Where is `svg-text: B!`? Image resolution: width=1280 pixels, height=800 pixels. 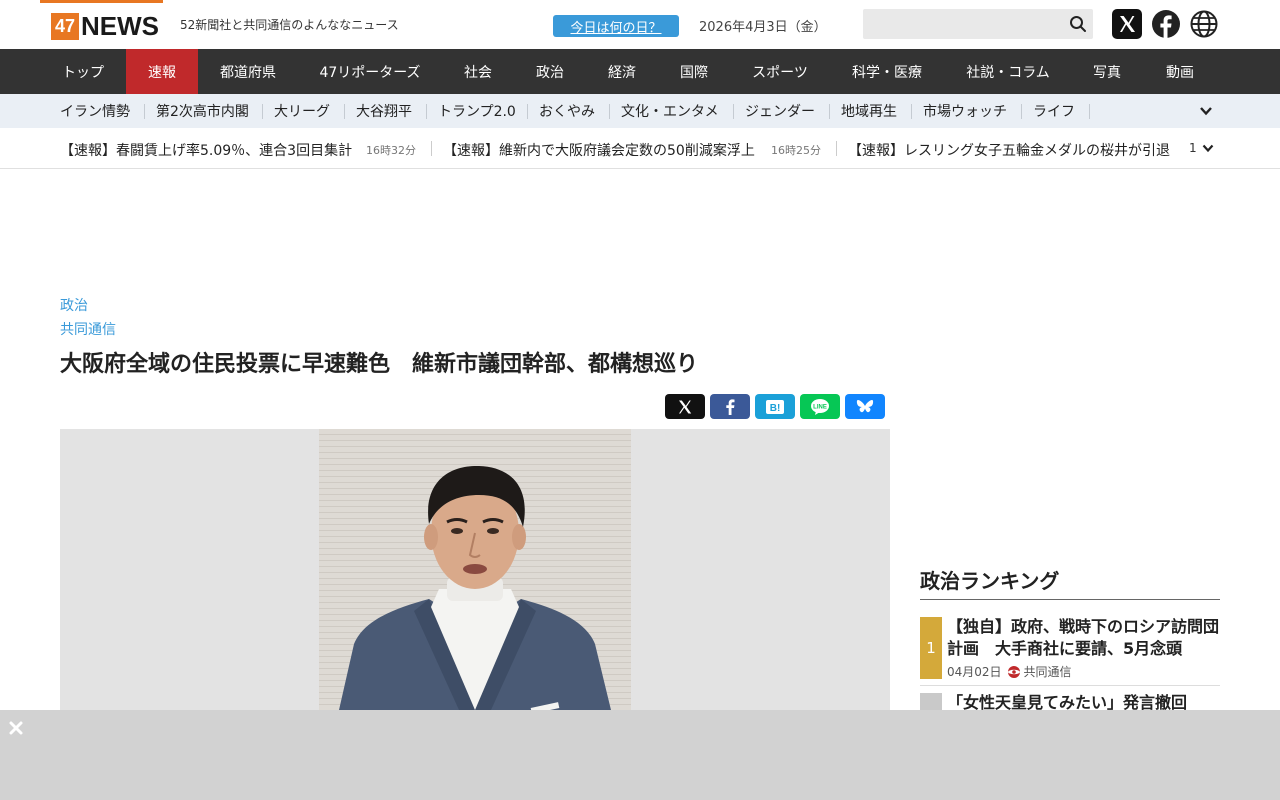 svg-text: B! is located at coordinates (775, 408).